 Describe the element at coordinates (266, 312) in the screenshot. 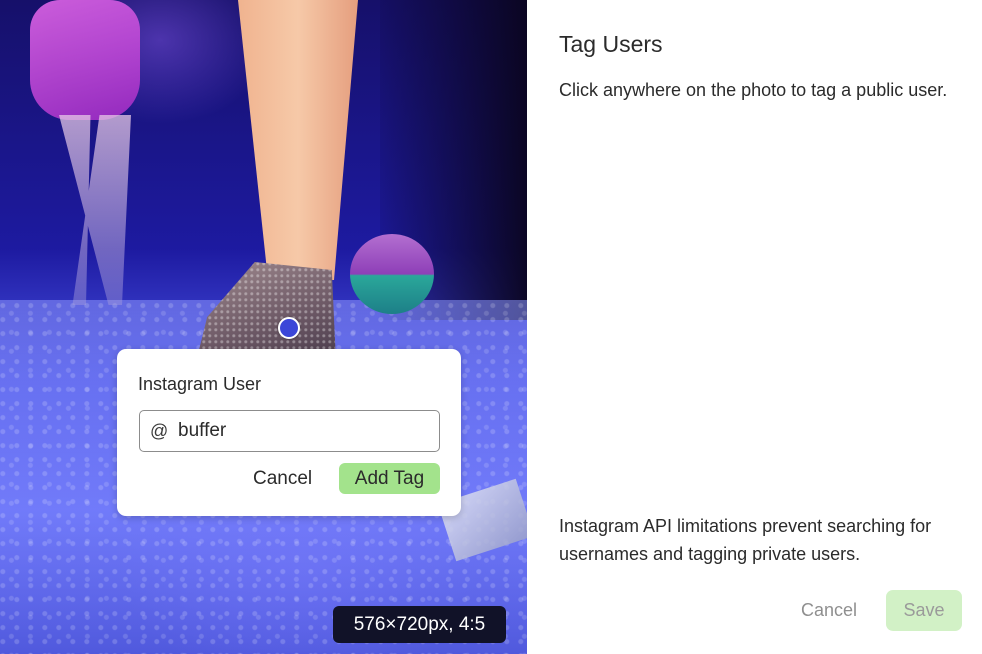

I see `photo-glitter-boot` at that location.